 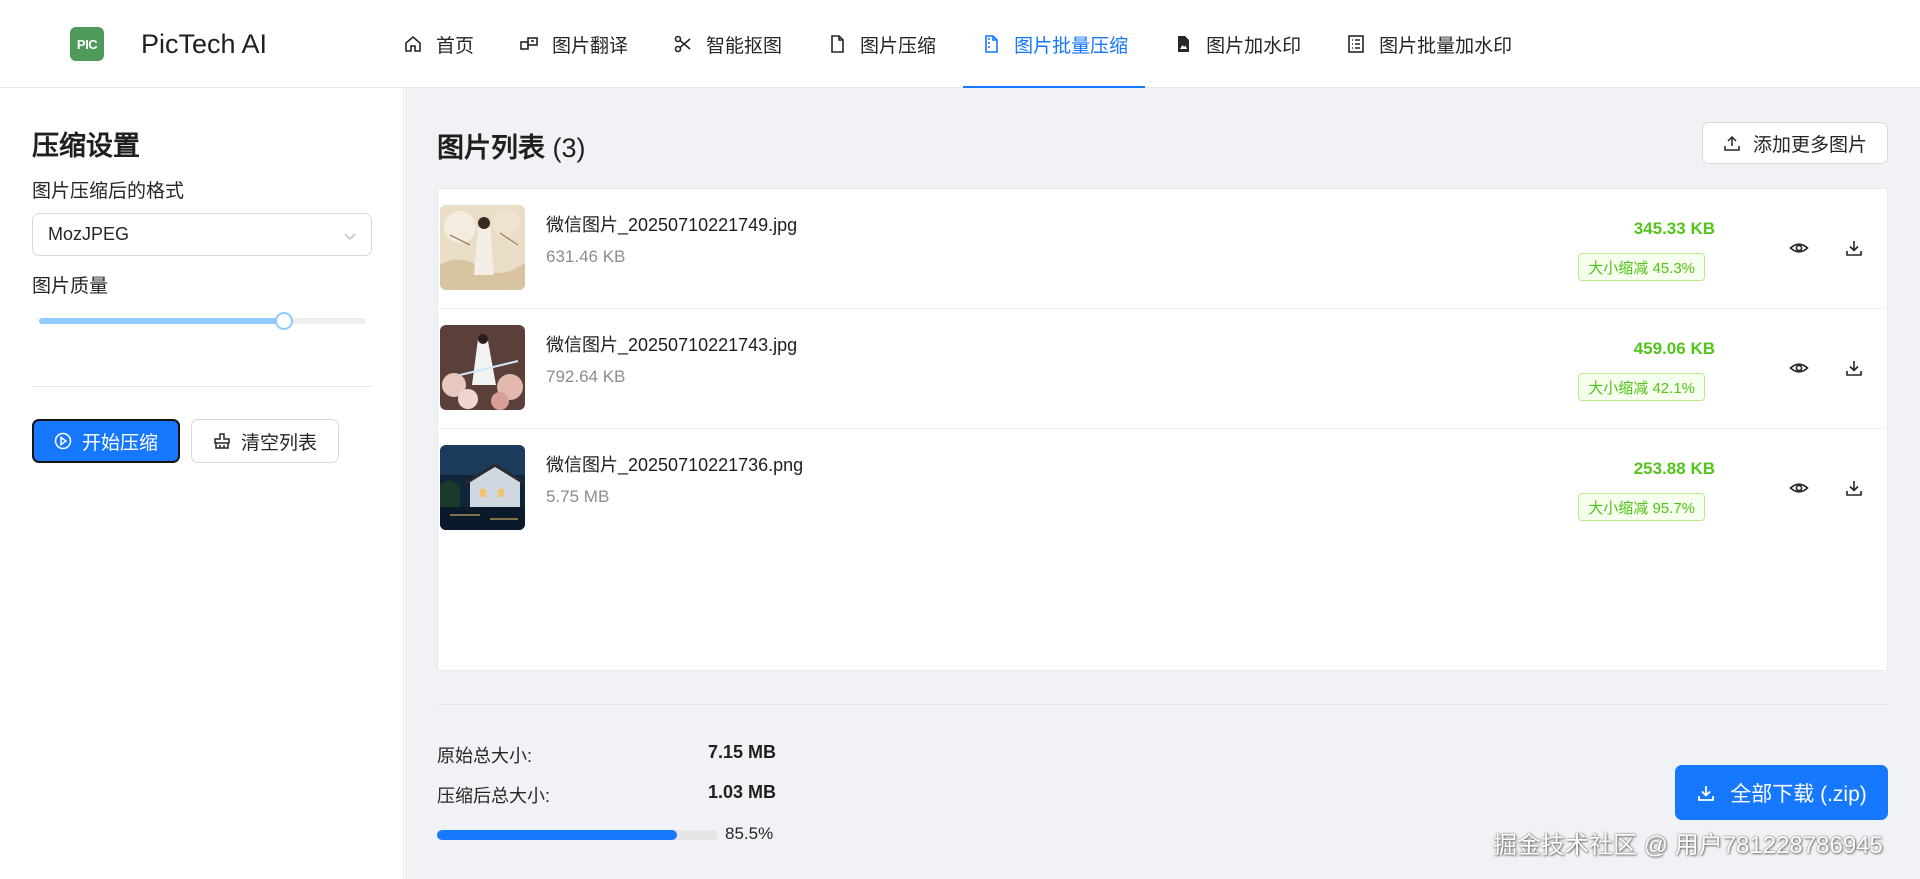 What do you see at coordinates (1641, 387) in the screenshot?
I see `reduction-badge: 大小缩减 42.1%` at bounding box center [1641, 387].